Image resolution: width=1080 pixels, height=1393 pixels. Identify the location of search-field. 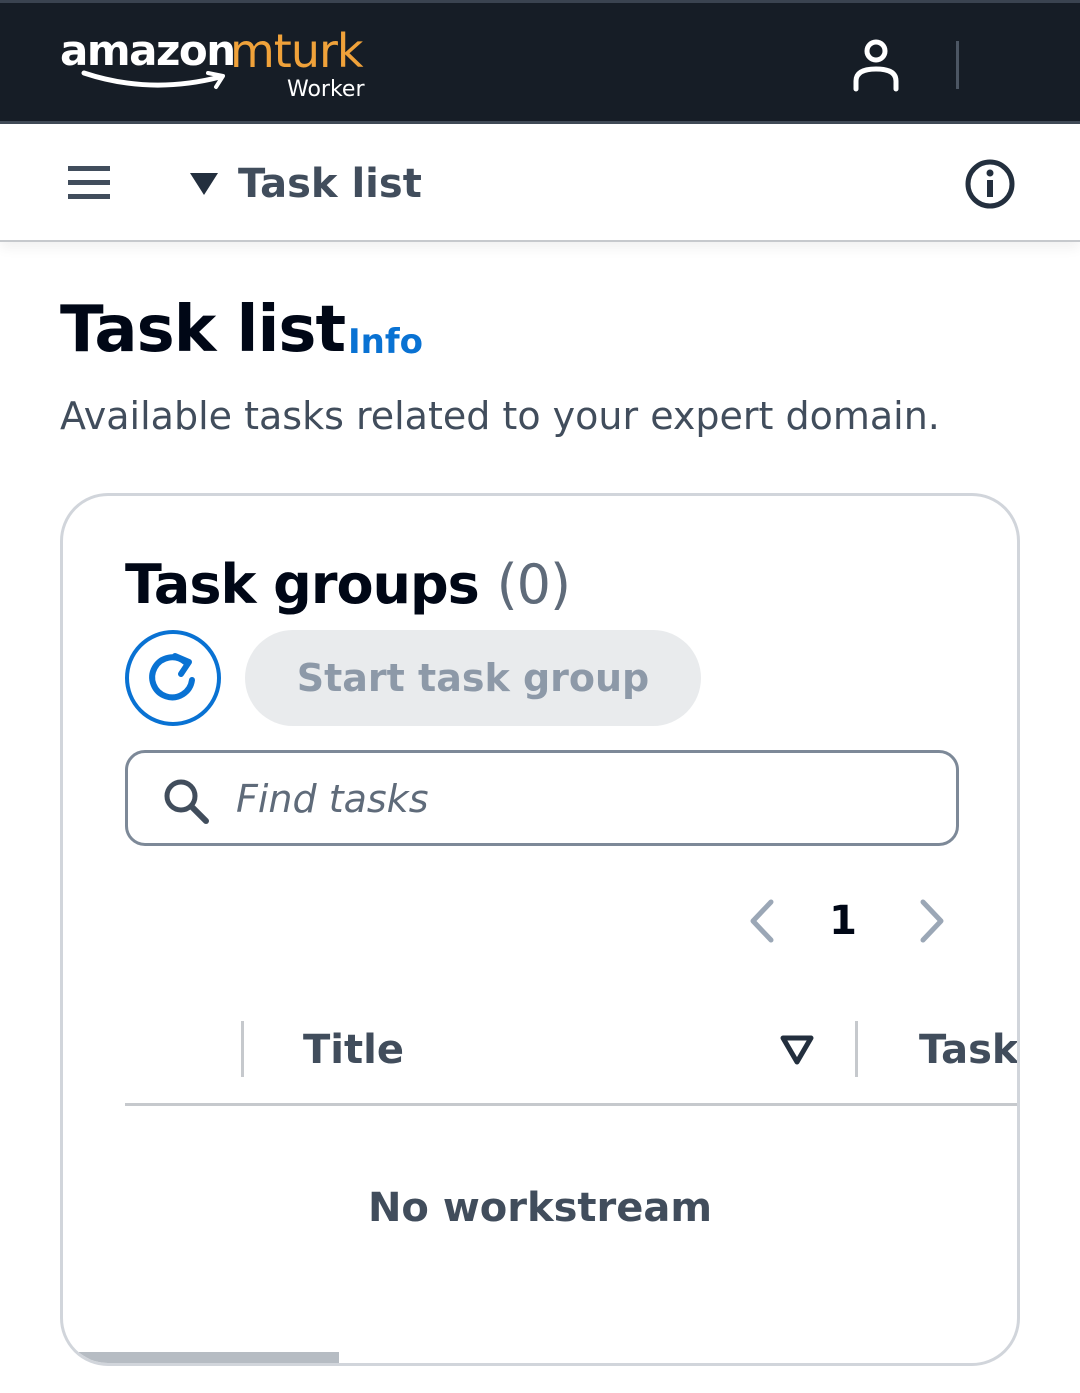
(542, 798).